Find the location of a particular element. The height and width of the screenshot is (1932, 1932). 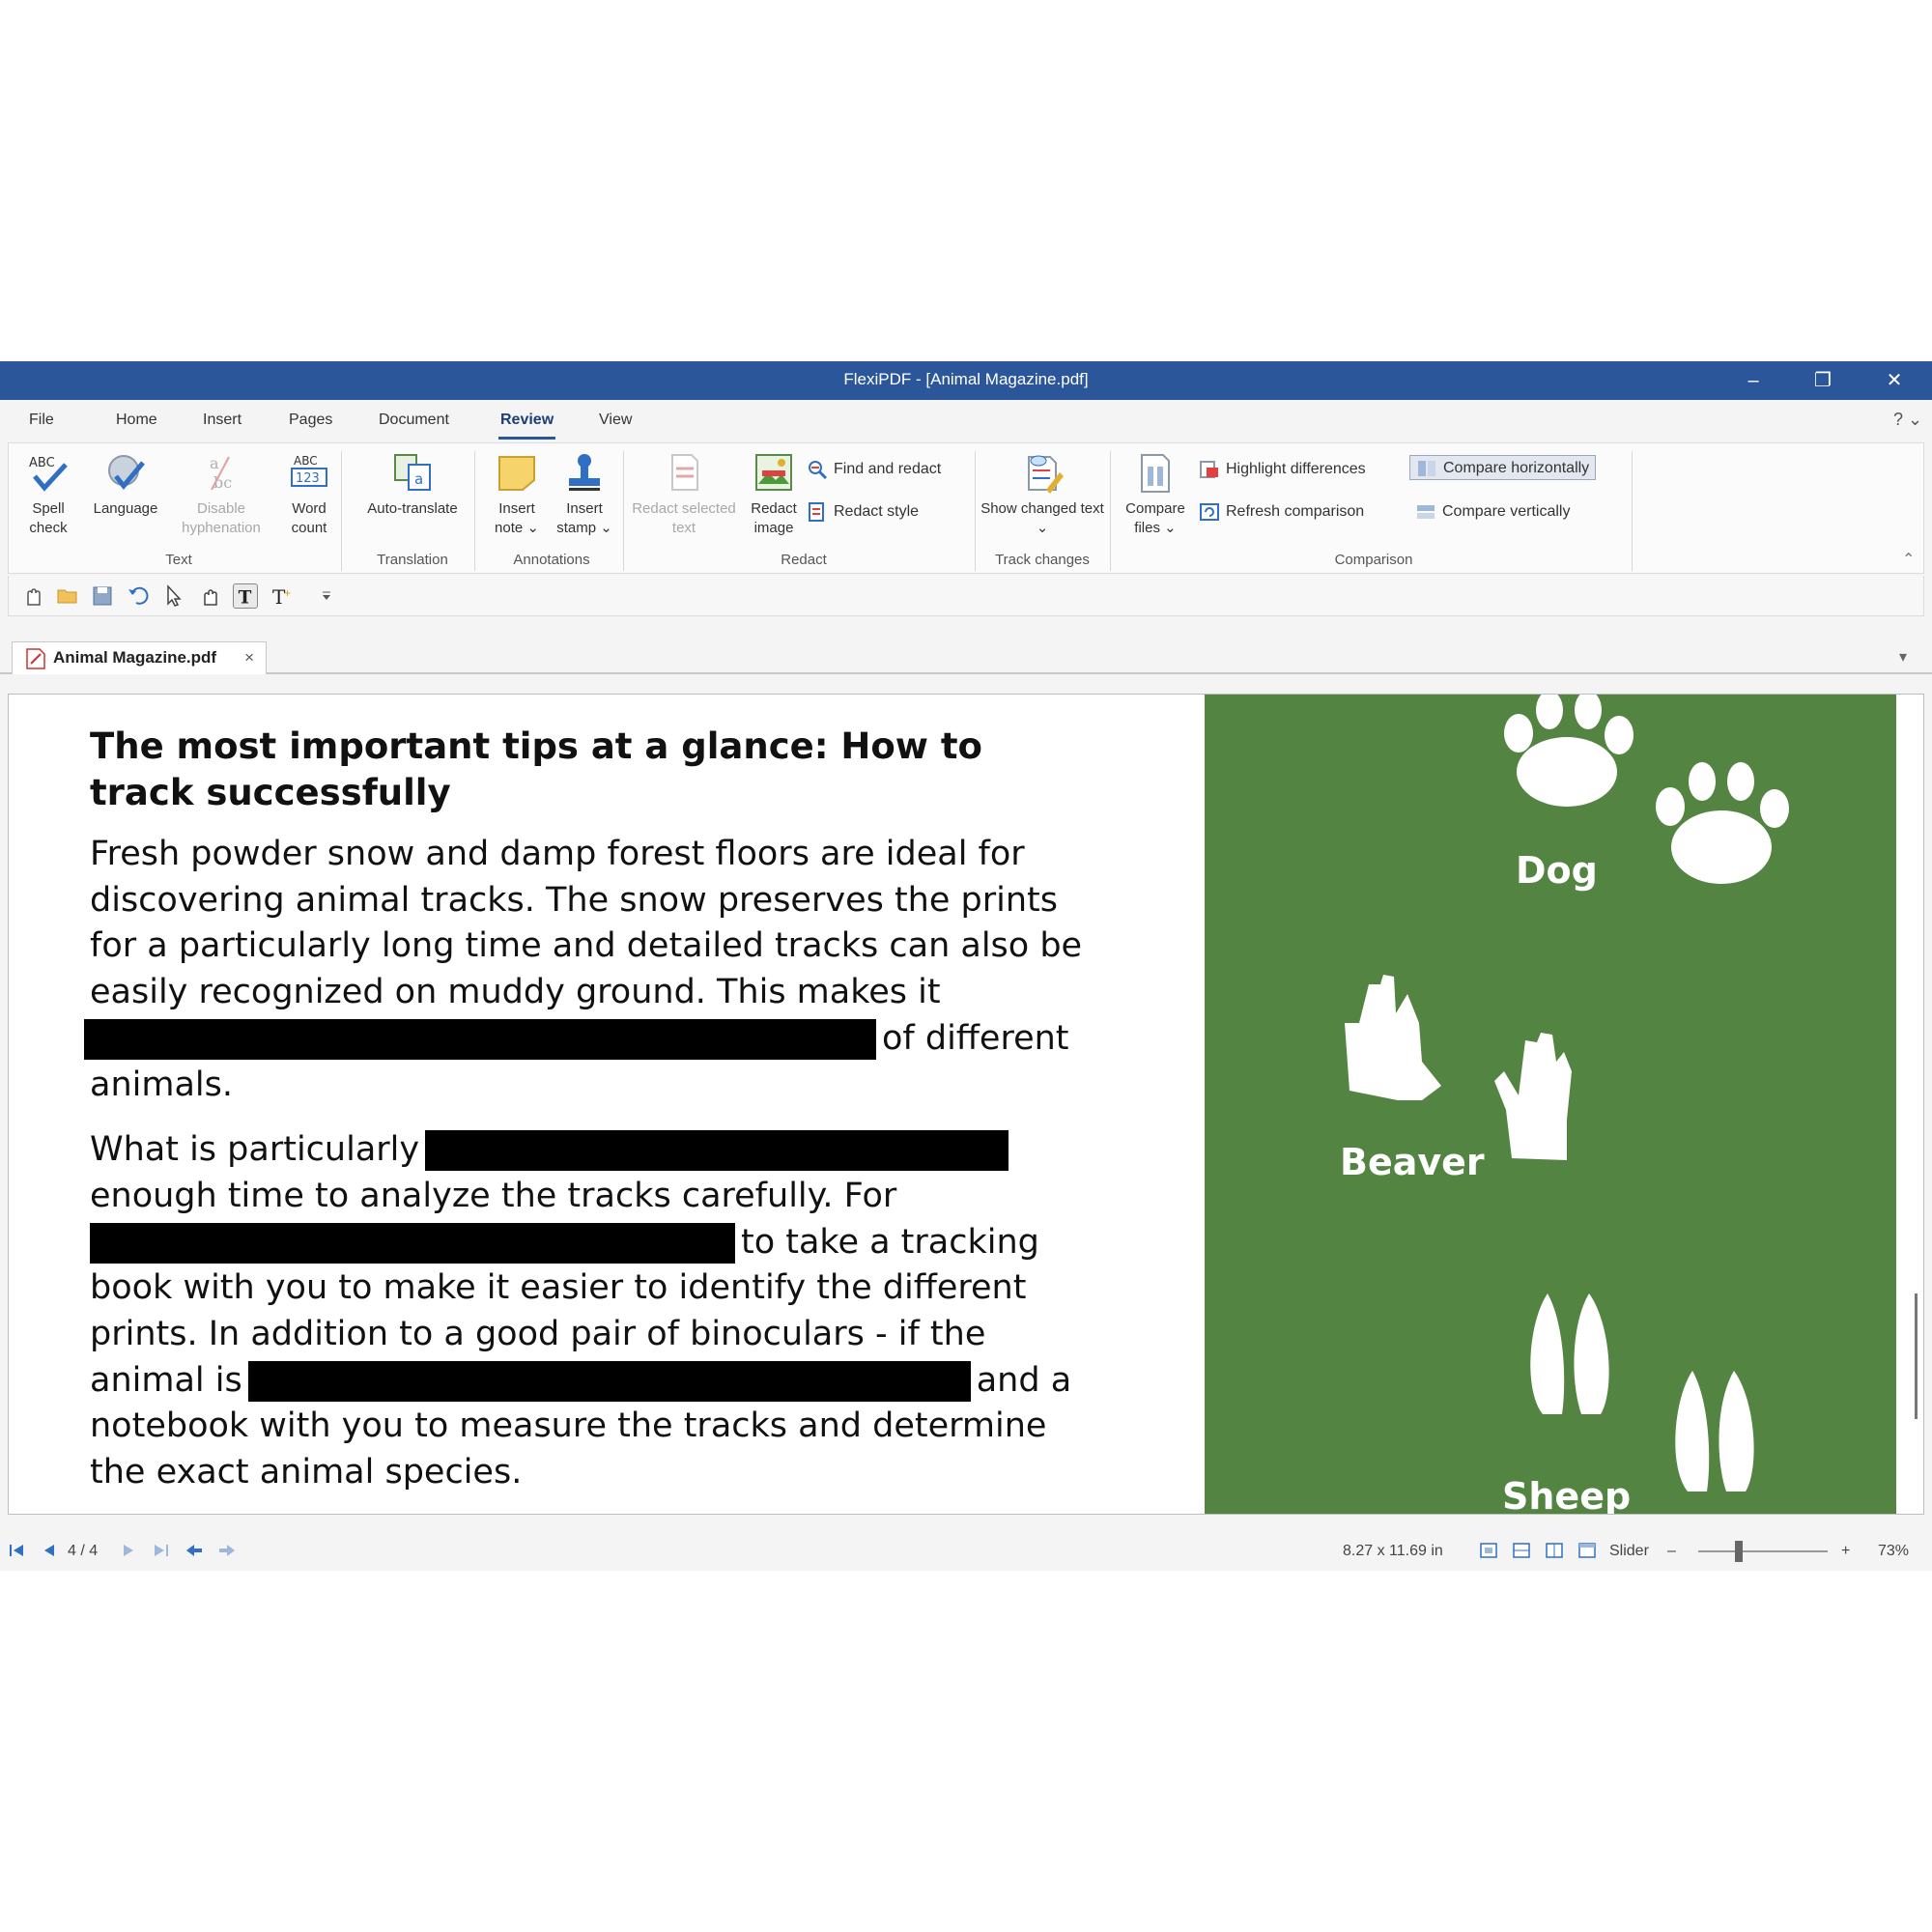

find-and-redact-button: Find and redact is located at coordinates (874, 469).